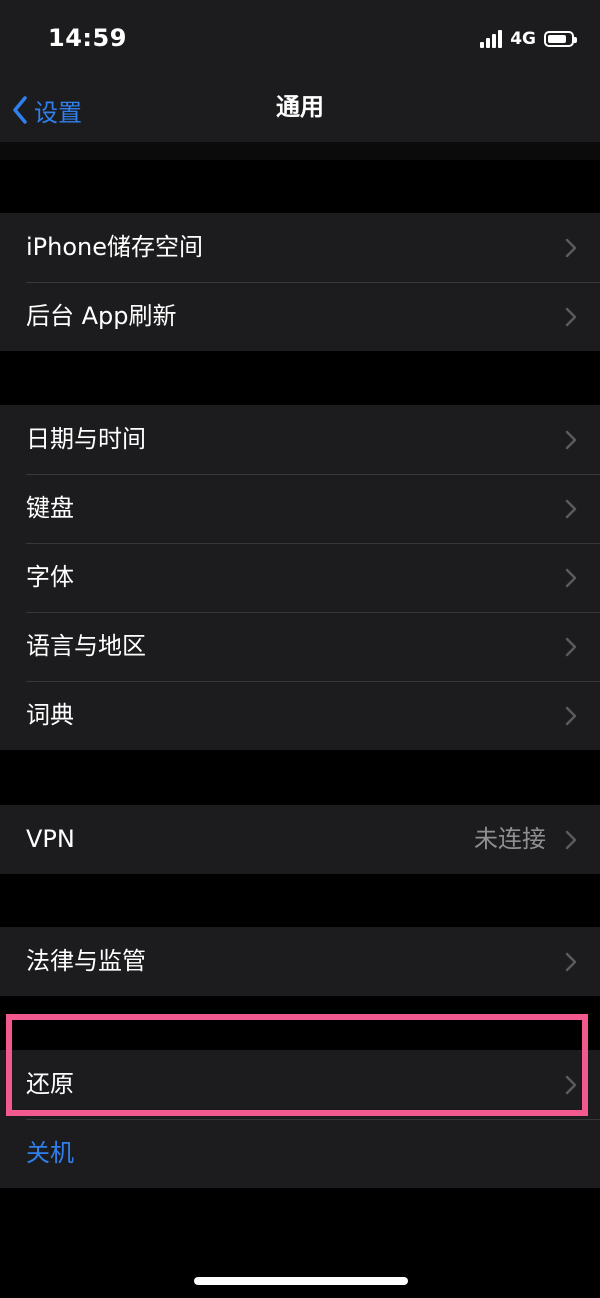 Image resolution: width=600 pixels, height=1298 pixels. I want to click on row-label: 键盘, so click(50, 508).